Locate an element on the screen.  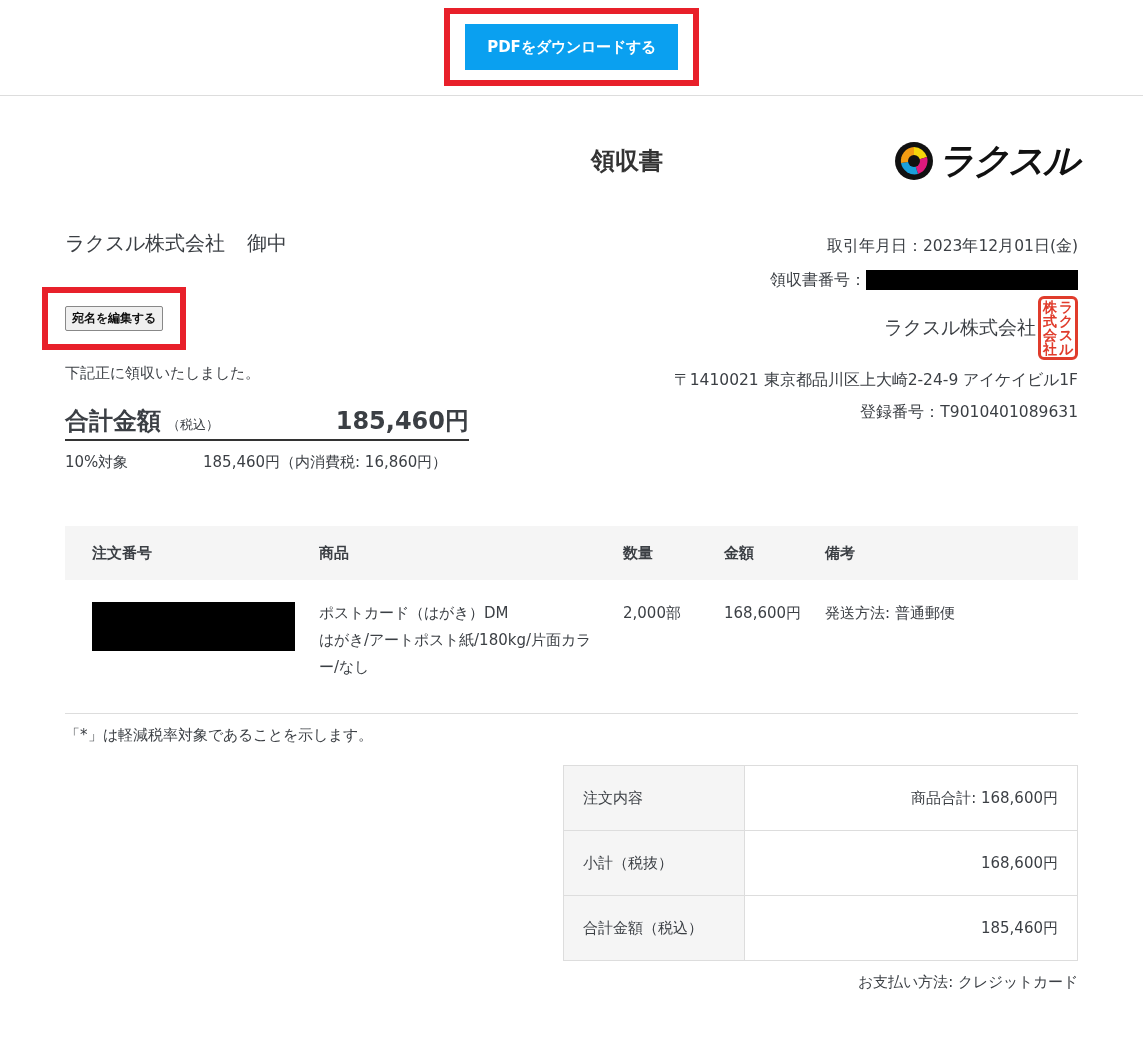
column-header: 数量 is located at coordinates (638, 553).